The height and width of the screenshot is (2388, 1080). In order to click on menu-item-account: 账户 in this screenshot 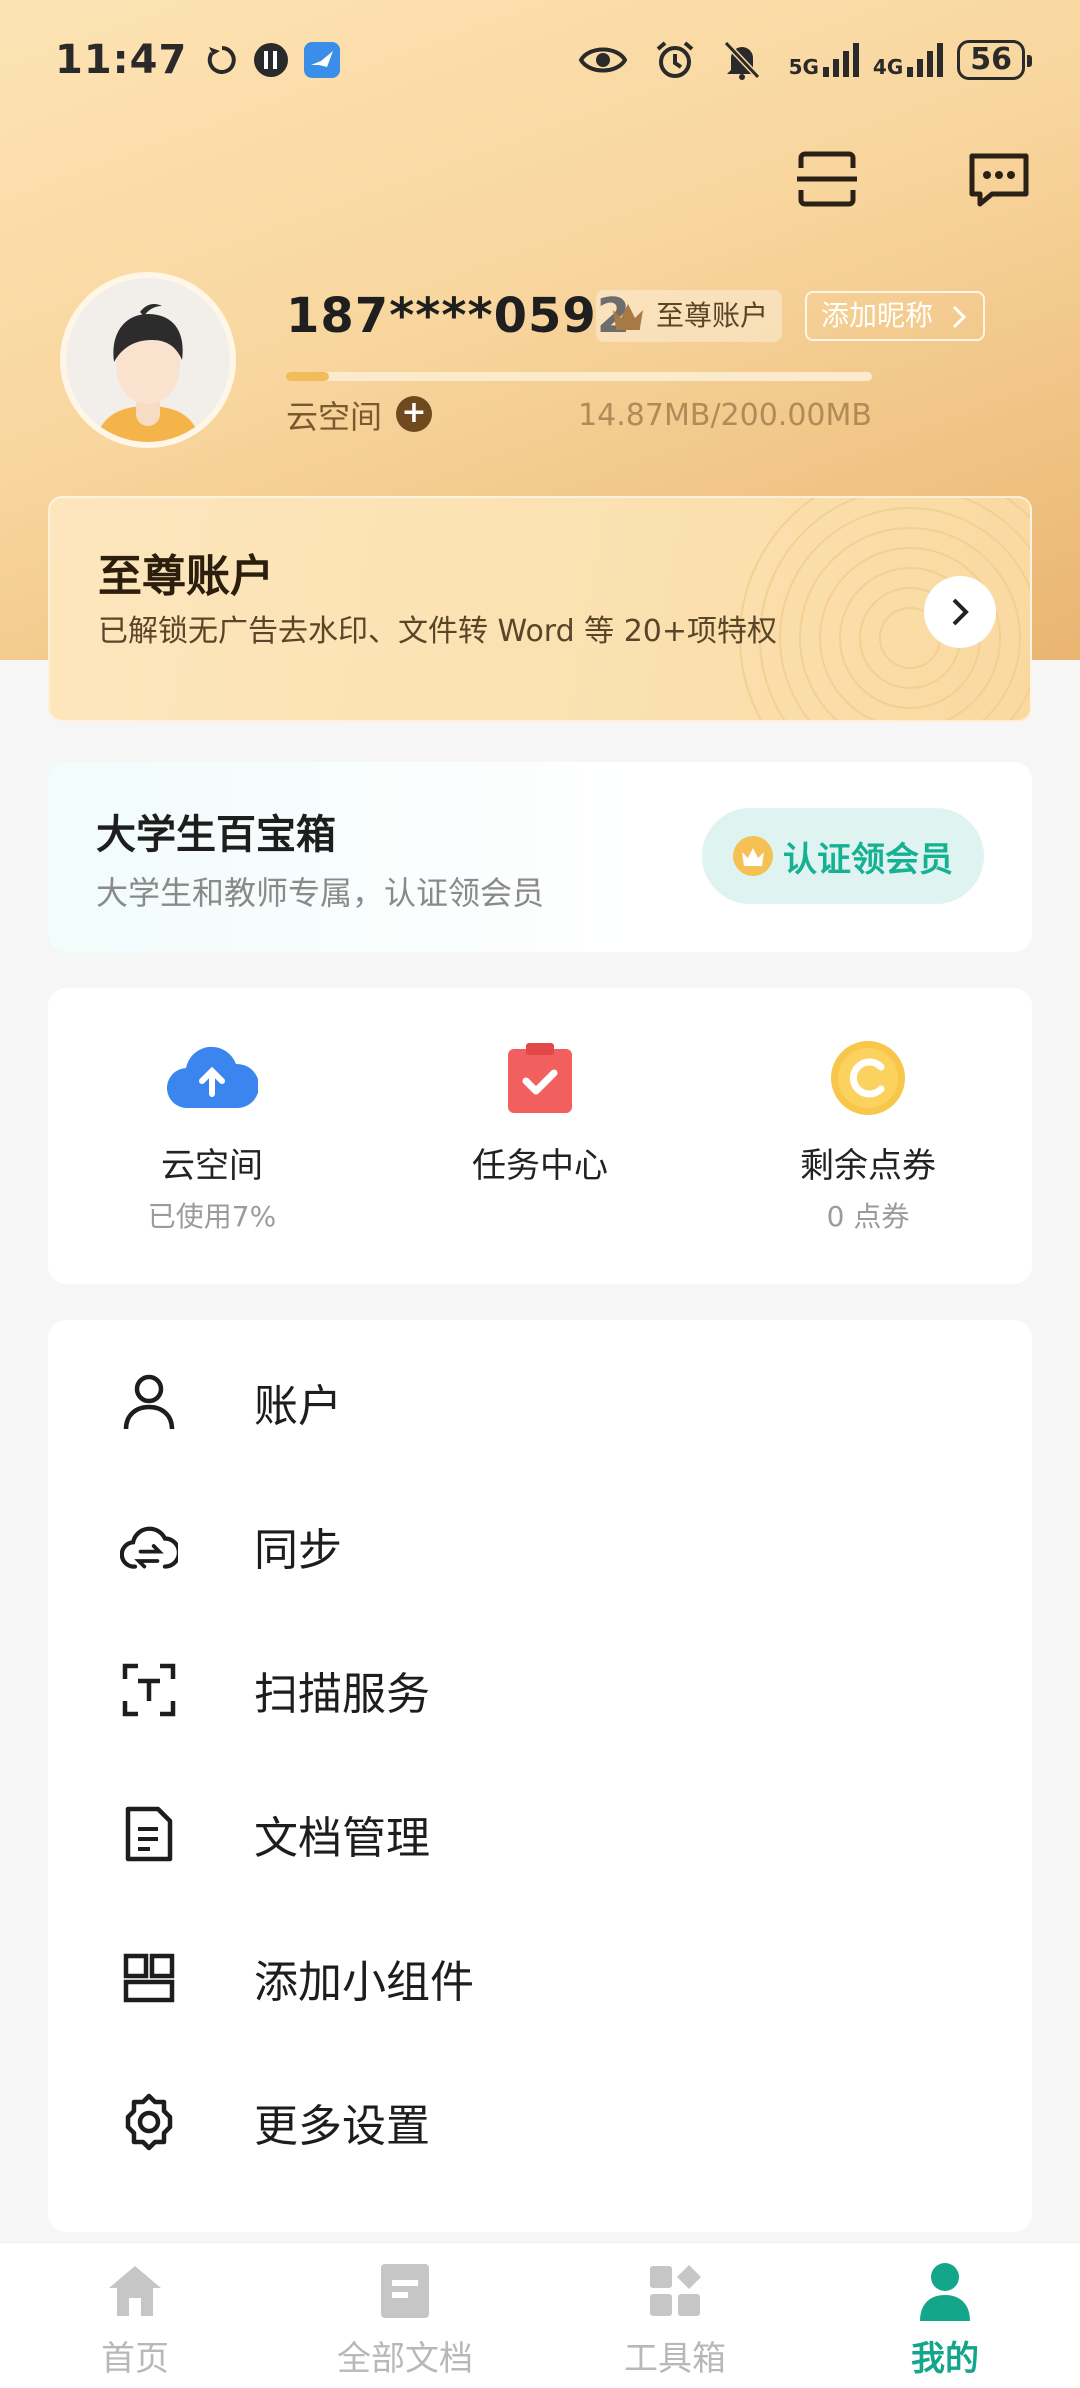, I will do `click(540, 1402)`.